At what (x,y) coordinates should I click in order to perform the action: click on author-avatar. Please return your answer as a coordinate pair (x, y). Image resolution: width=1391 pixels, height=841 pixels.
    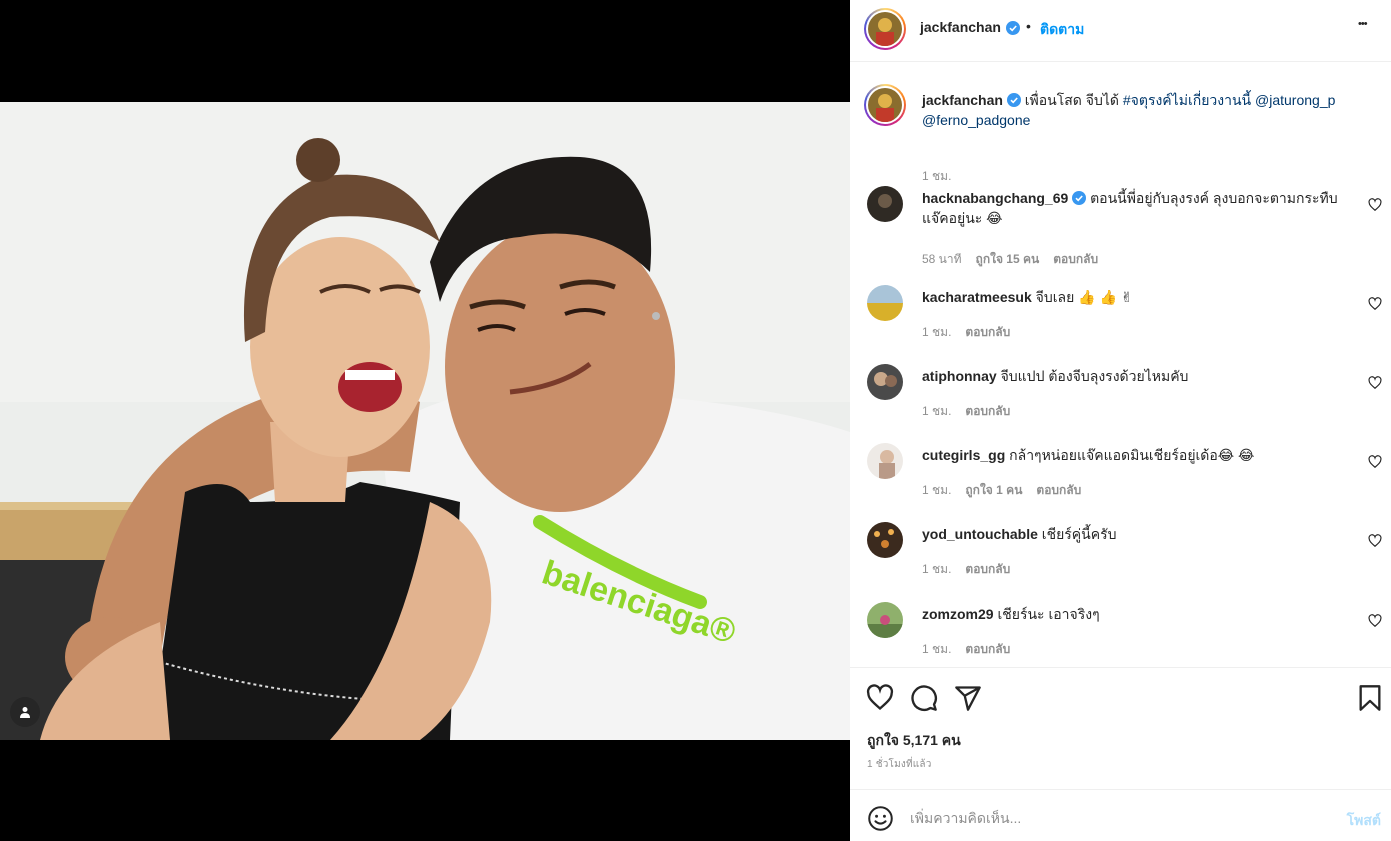
    Looking at the image, I should click on (885, 29).